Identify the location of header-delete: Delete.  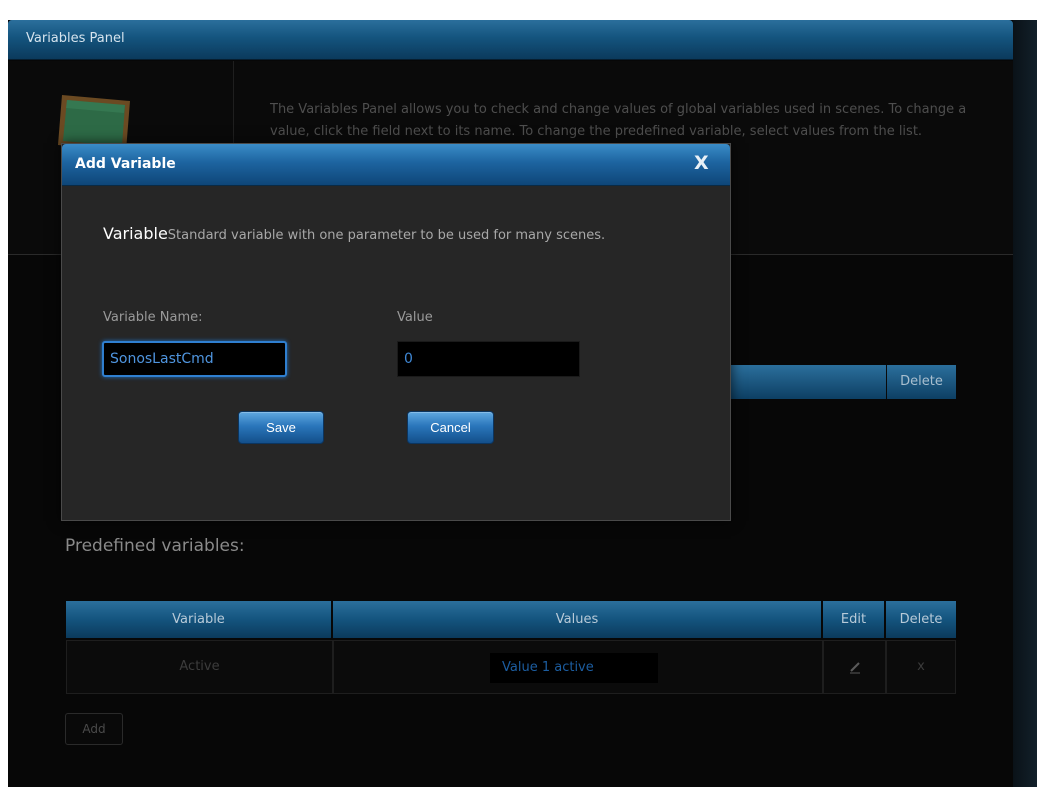
(921, 619).